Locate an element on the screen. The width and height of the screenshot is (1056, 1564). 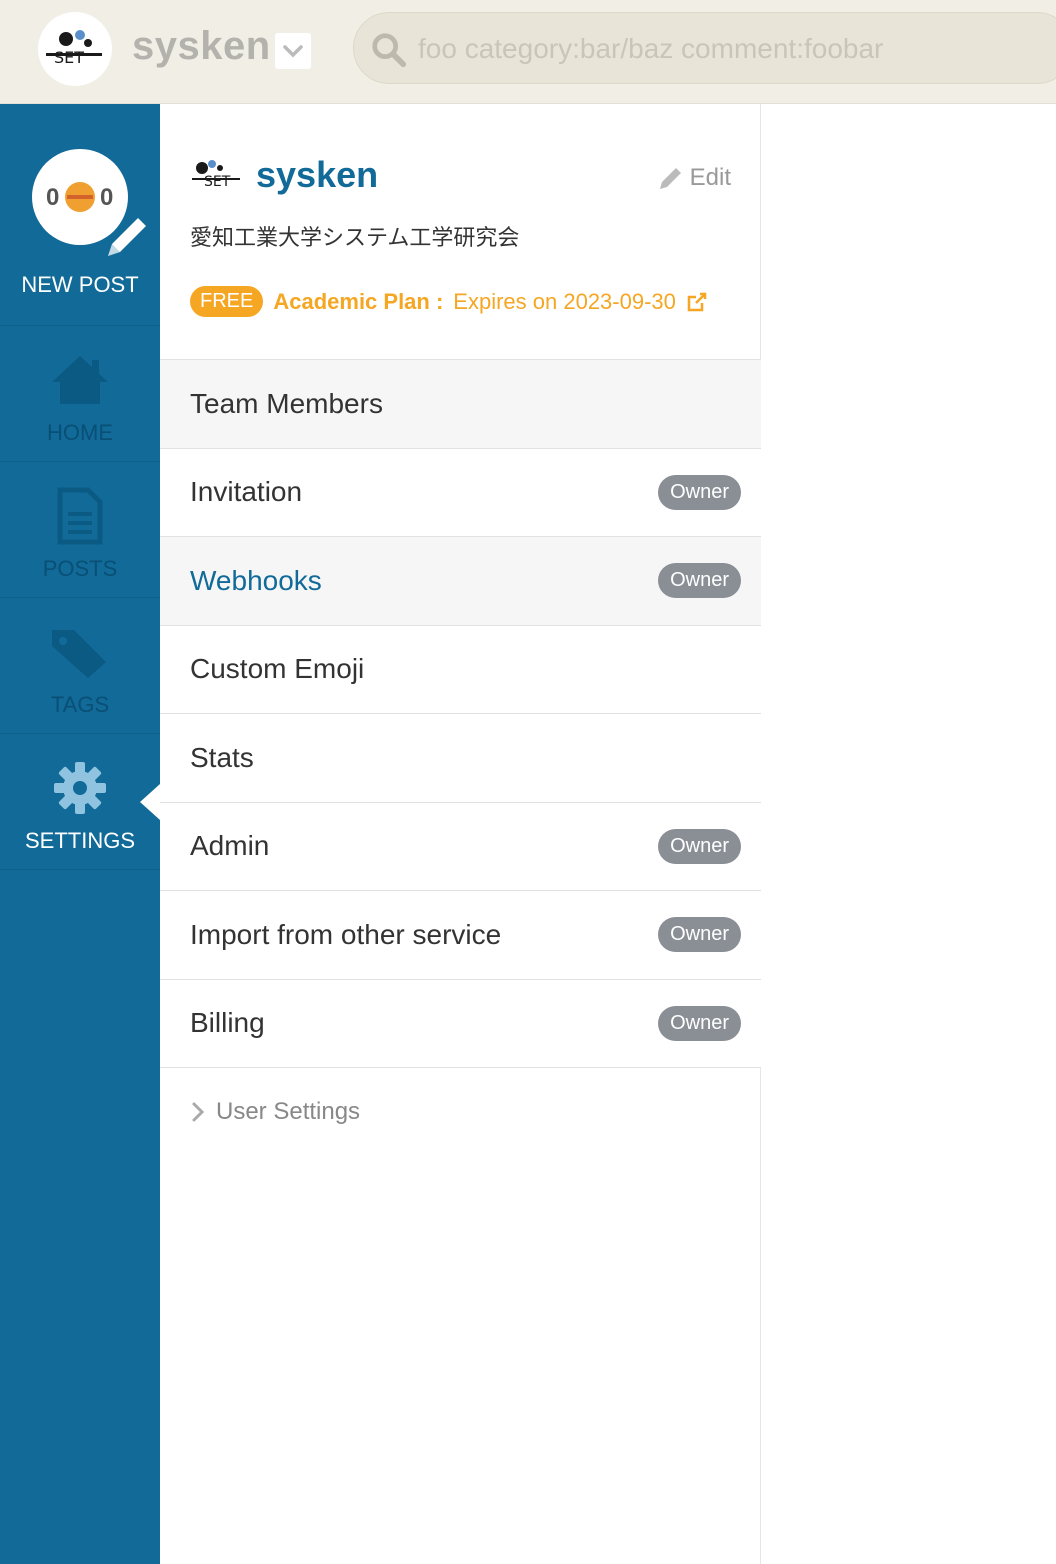
document-icon is located at coordinates (80, 516).